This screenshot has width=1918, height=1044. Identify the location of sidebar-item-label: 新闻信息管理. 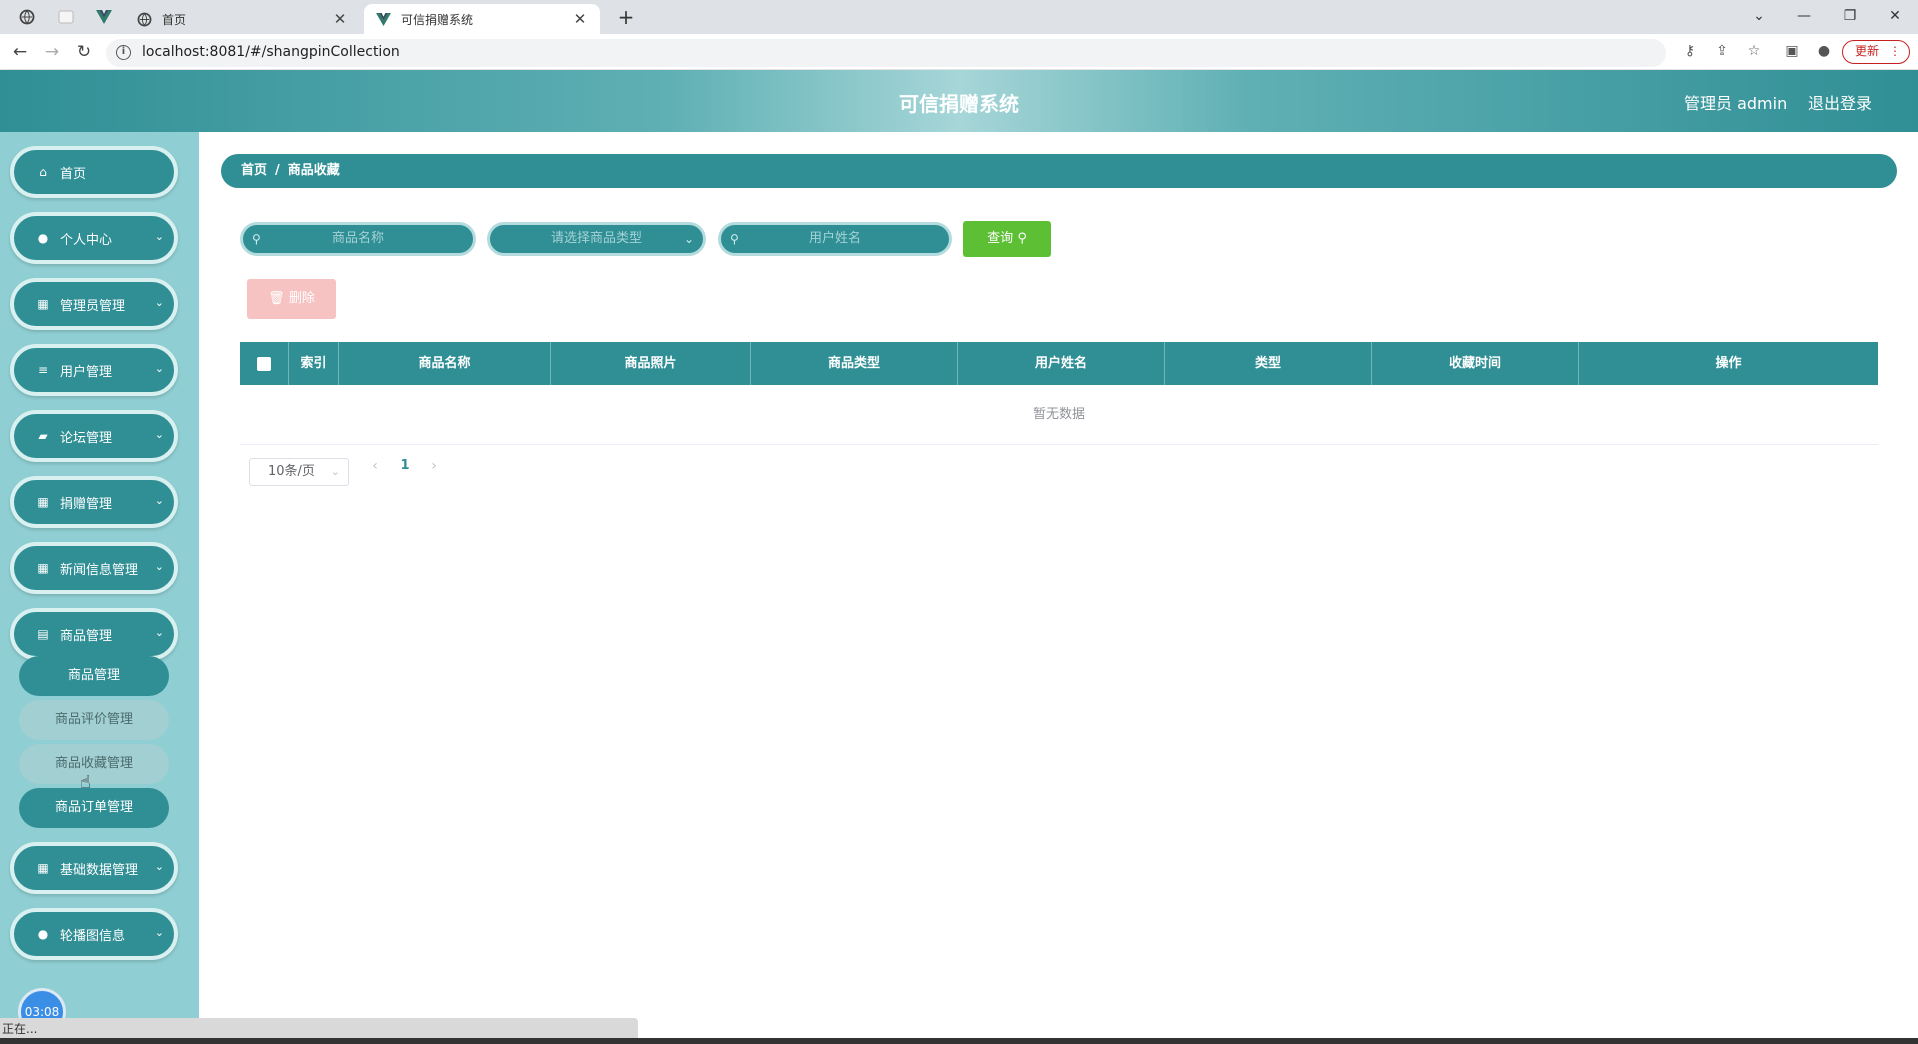
(99, 570).